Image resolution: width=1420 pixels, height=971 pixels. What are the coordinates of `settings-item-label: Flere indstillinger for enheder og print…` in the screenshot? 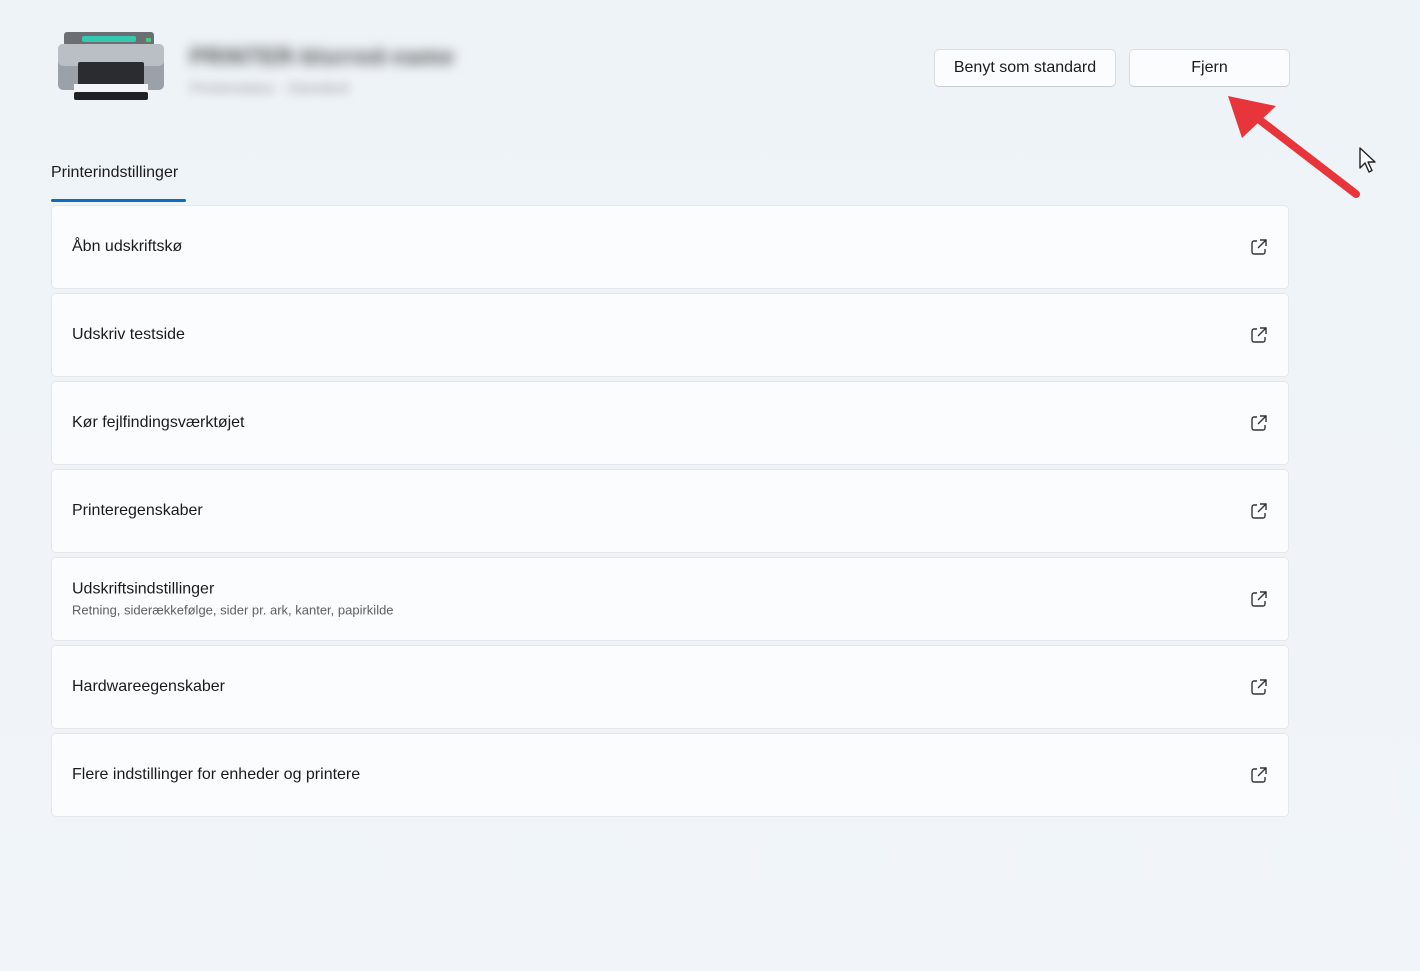 It's located at (216, 774).